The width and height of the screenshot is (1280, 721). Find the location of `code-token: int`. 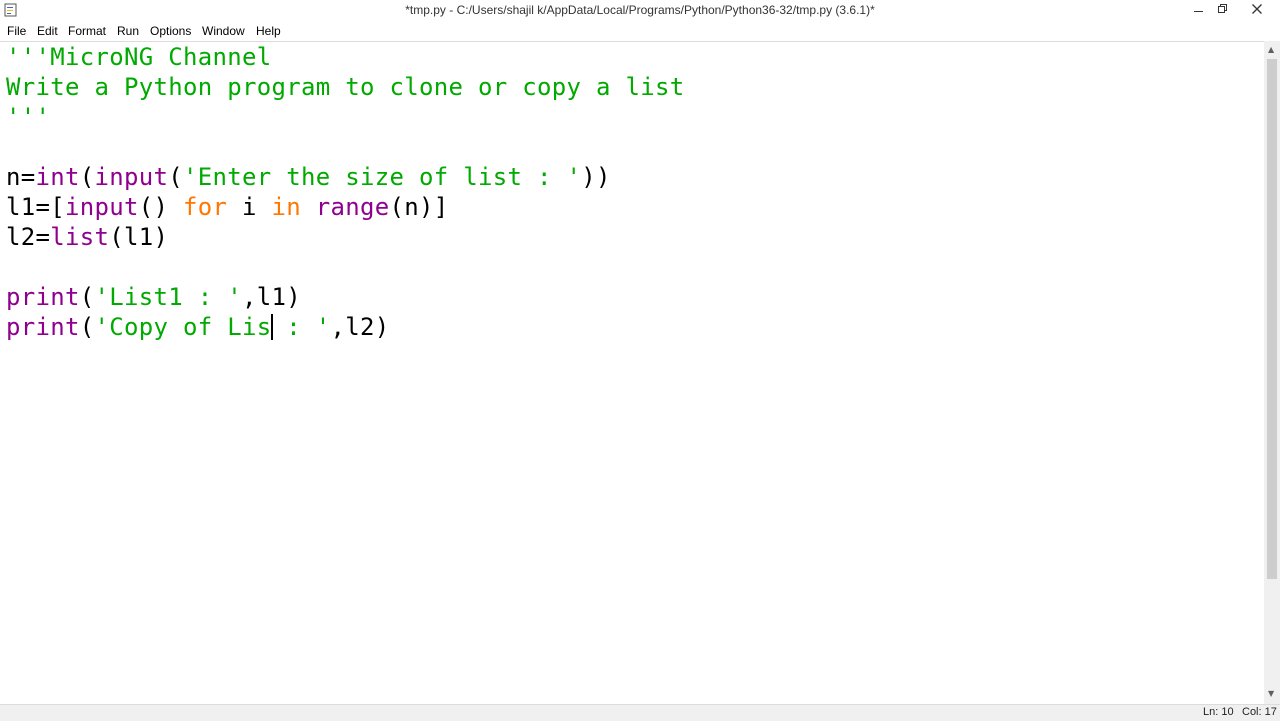

code-token: int is located at coordinates (57, 177).